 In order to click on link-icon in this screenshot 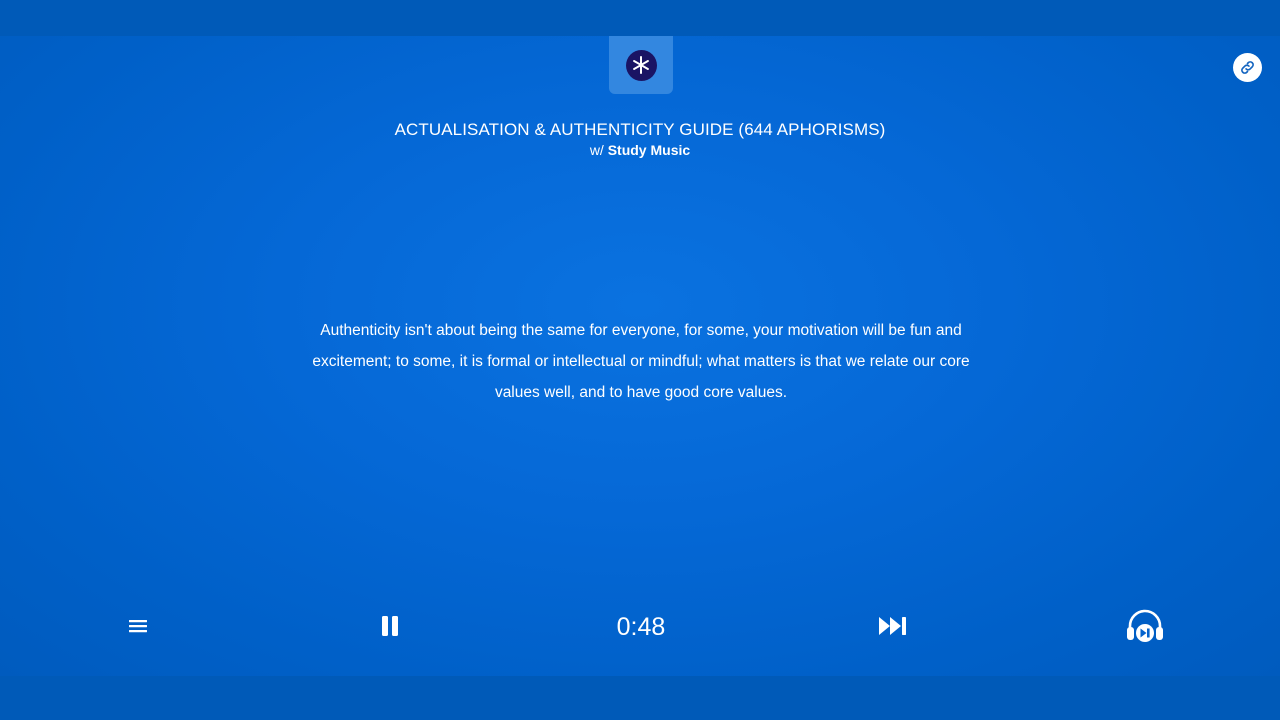, I will do `click(1247, 67)`.